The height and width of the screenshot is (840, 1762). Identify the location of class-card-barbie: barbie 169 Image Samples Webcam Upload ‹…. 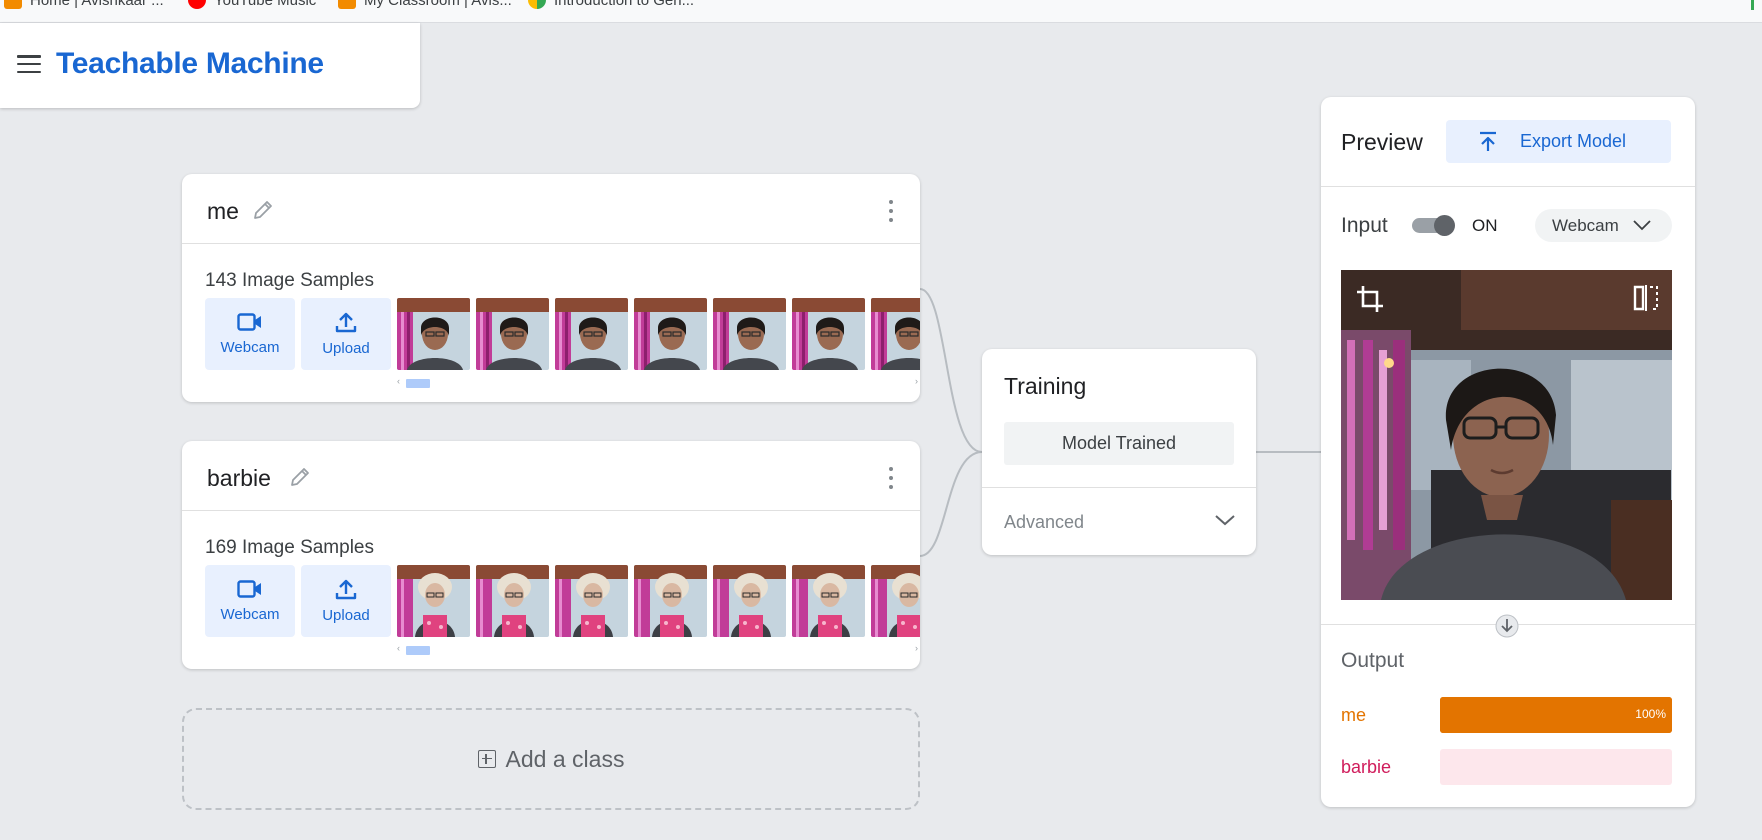
(551, 555).